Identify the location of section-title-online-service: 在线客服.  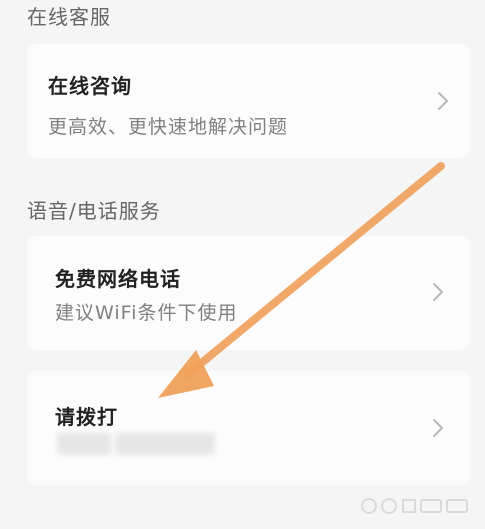
(69, 17).